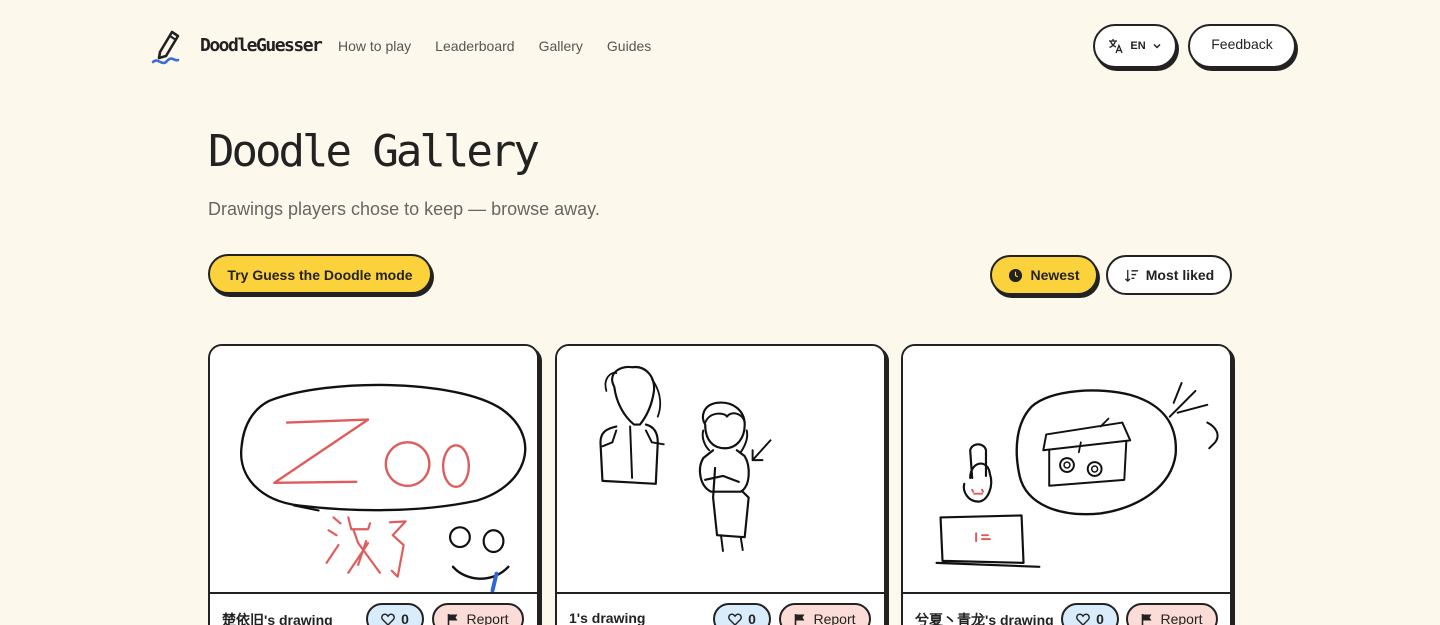  I want to click on gallery-card: 1's drawing 0 Report, so click(720, 484).